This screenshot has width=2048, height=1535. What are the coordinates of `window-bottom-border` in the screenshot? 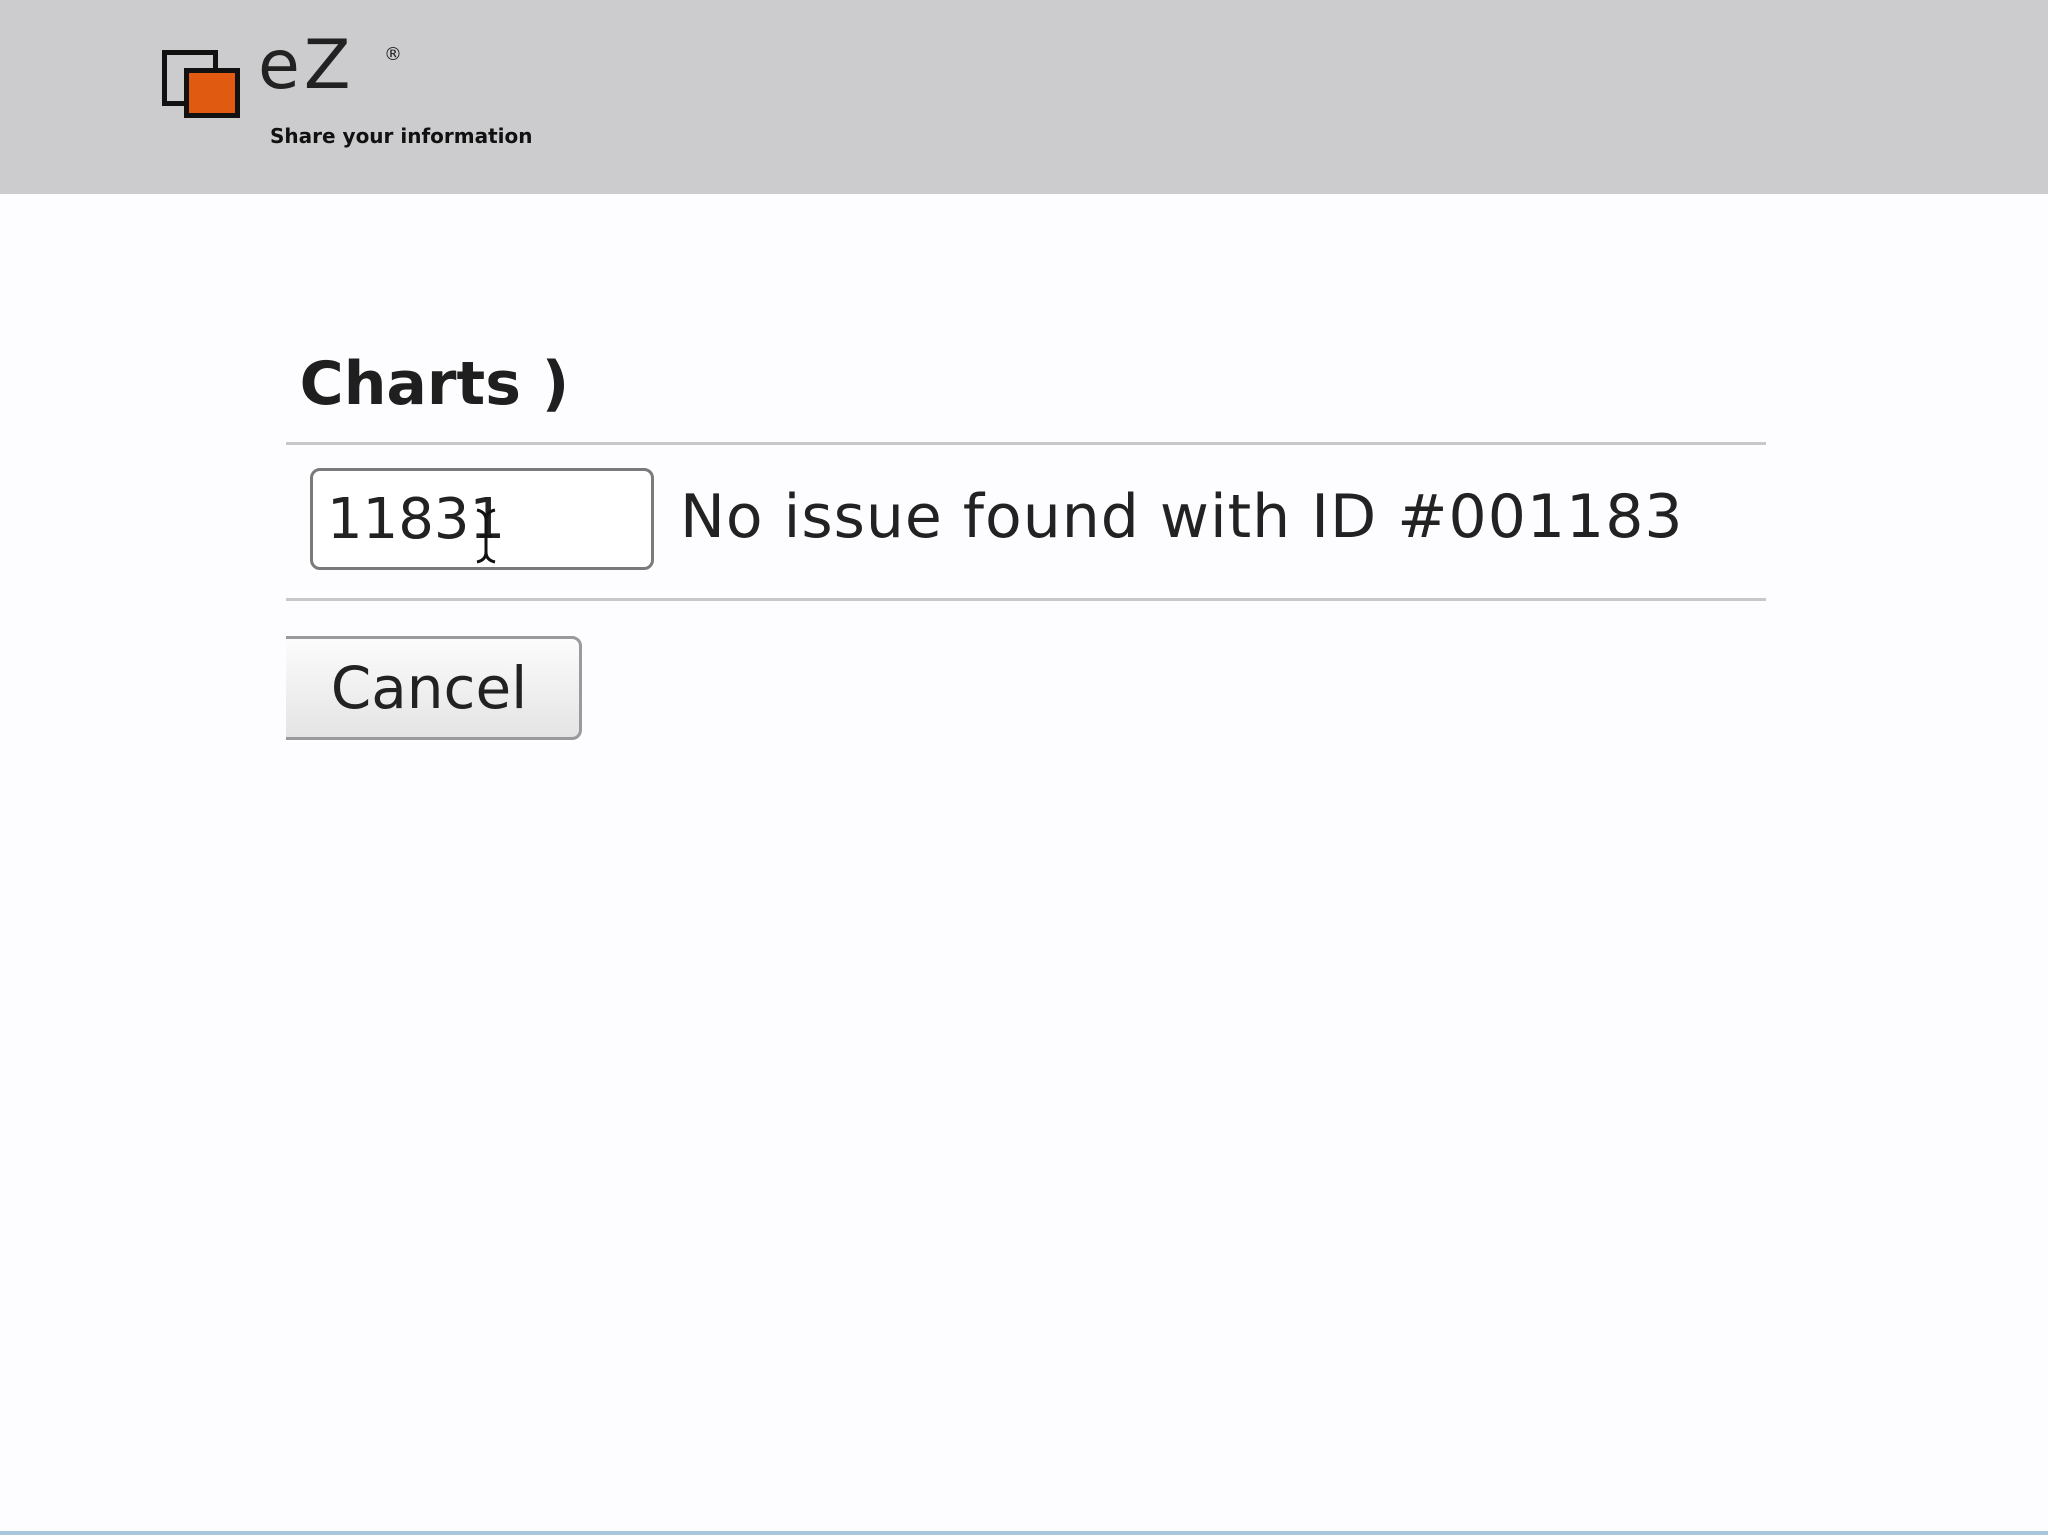 It's located at (1024, 1533).